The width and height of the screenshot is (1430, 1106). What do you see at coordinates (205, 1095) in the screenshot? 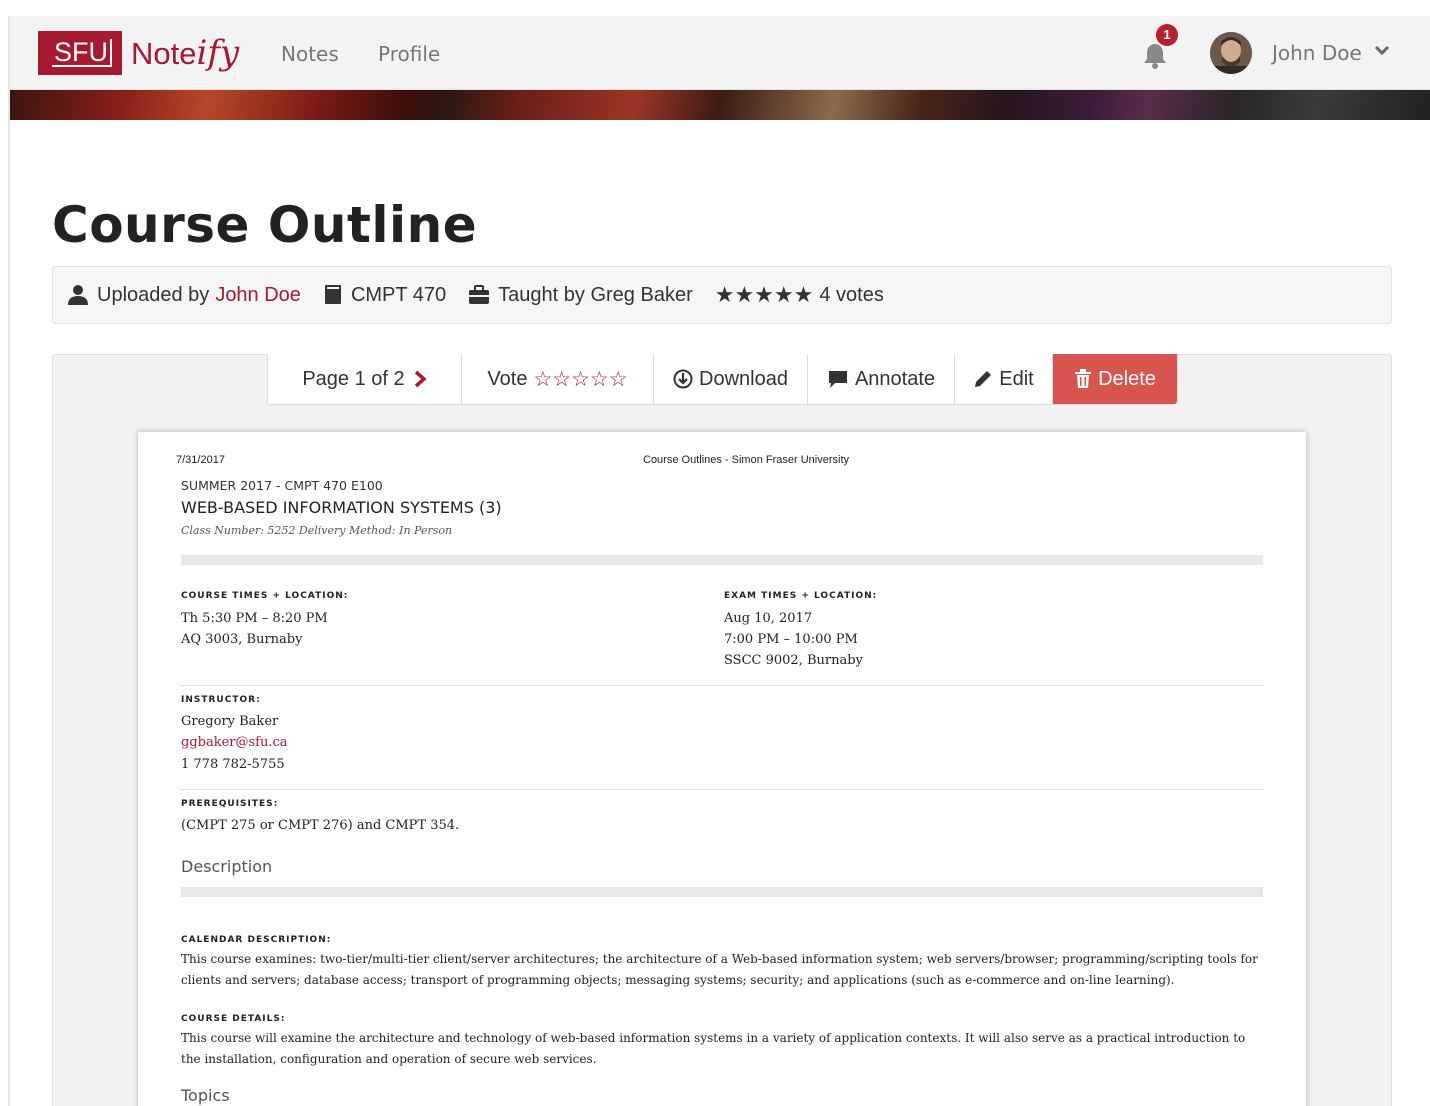
I see `topics-heading: Topics` at bounding box center [205, 1095].